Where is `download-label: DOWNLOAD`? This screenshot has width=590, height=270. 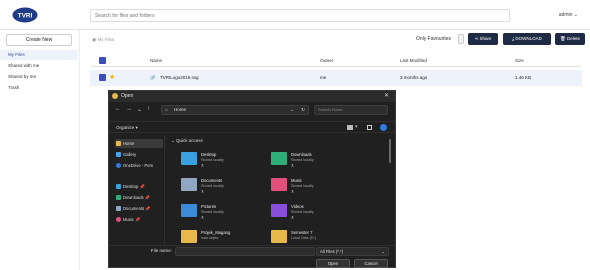 download-label: DOWNLOAD is located at coordinates (528, 38).